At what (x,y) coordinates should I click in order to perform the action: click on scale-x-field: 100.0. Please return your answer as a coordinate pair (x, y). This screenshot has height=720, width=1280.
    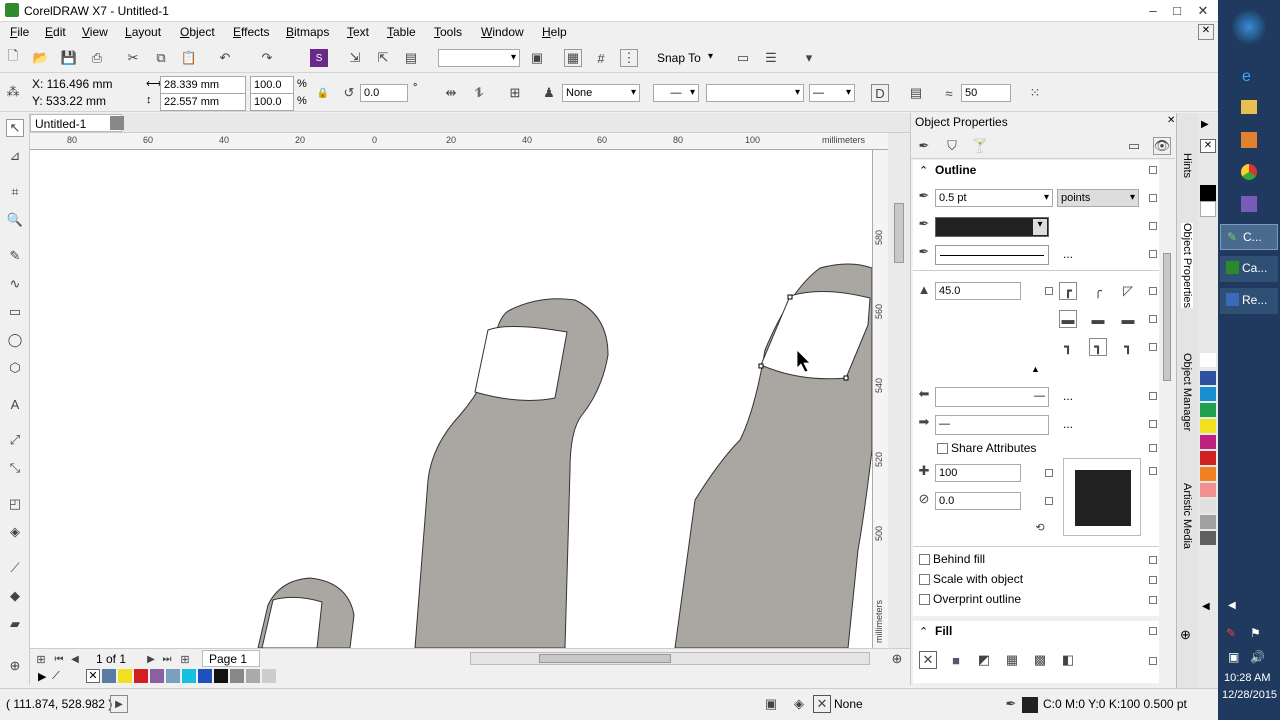
    Looking at the image, I should click on (272, 85).